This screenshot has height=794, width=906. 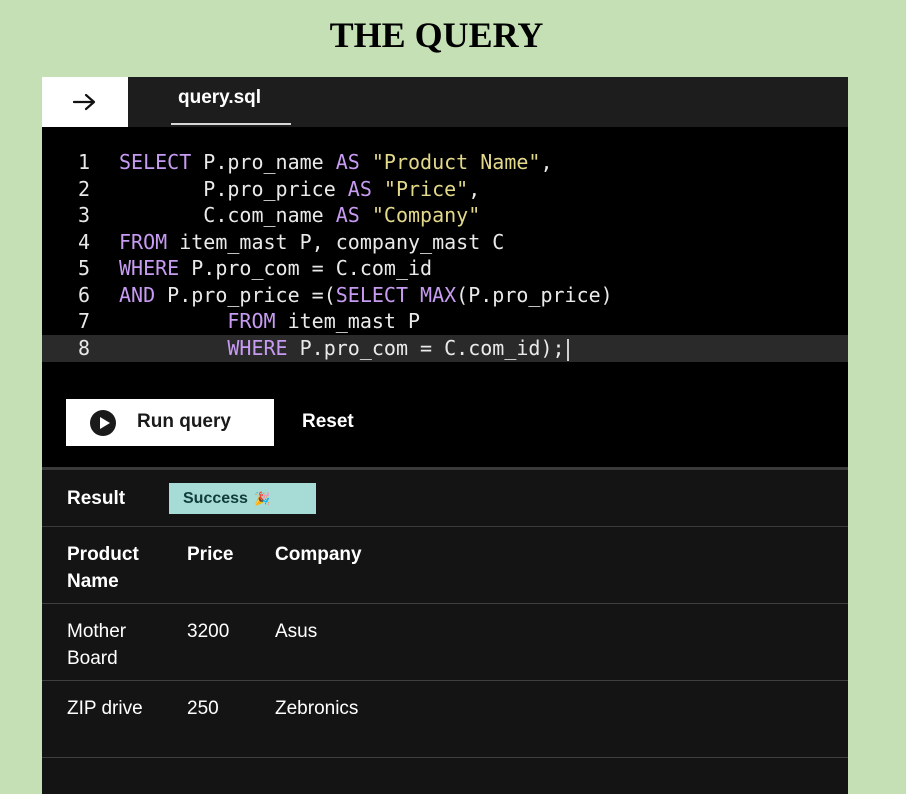 I want to click on column-header: Company, so click(x=318, y=554).